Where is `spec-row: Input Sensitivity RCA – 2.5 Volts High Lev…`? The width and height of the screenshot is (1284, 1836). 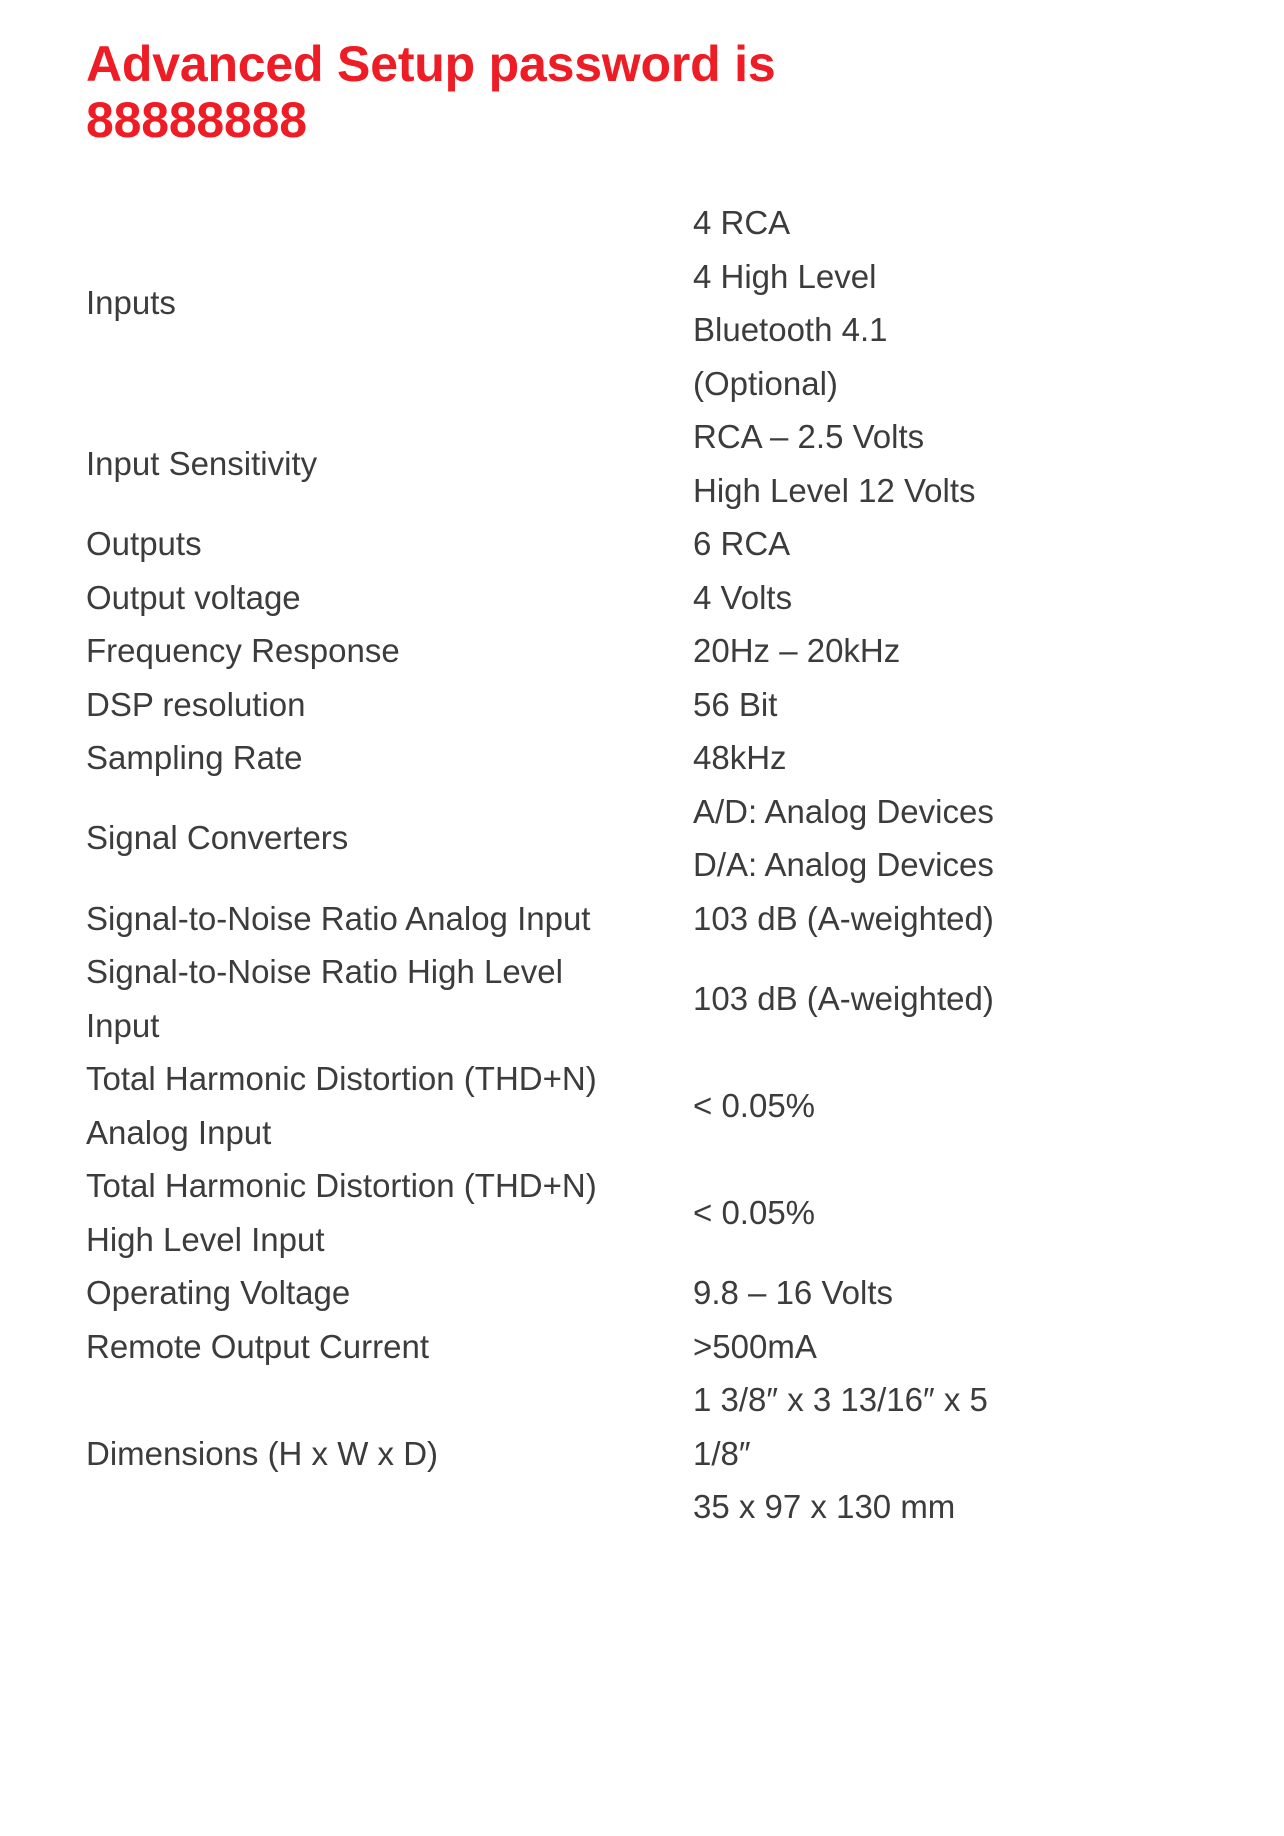
spec-row: Input Sensitivity RCA – 2.5 Volts High Lev… is located at coordinates (596, 463).